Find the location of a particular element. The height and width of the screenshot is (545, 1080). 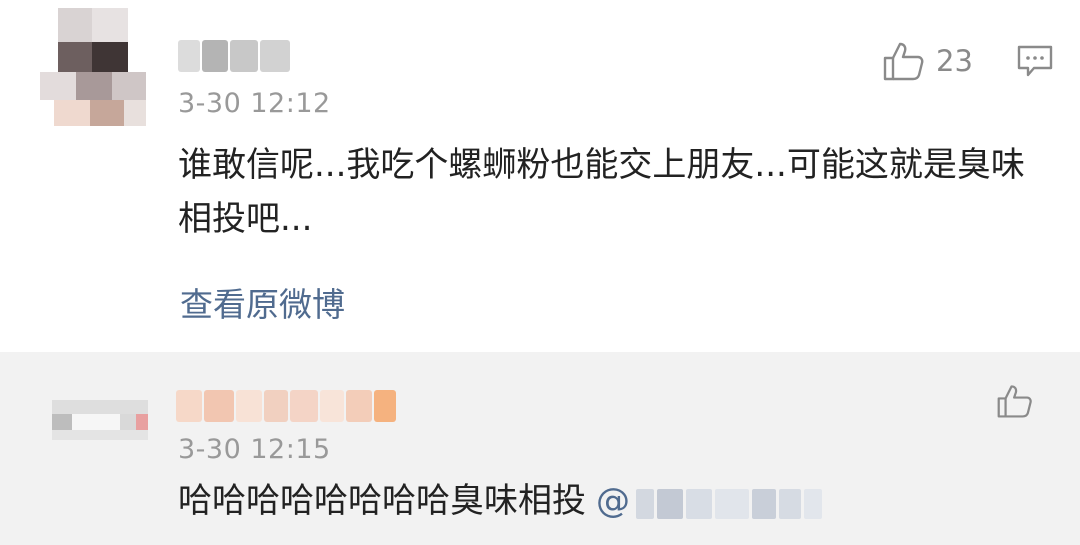

mention-username is located at coordinates (730, 503).